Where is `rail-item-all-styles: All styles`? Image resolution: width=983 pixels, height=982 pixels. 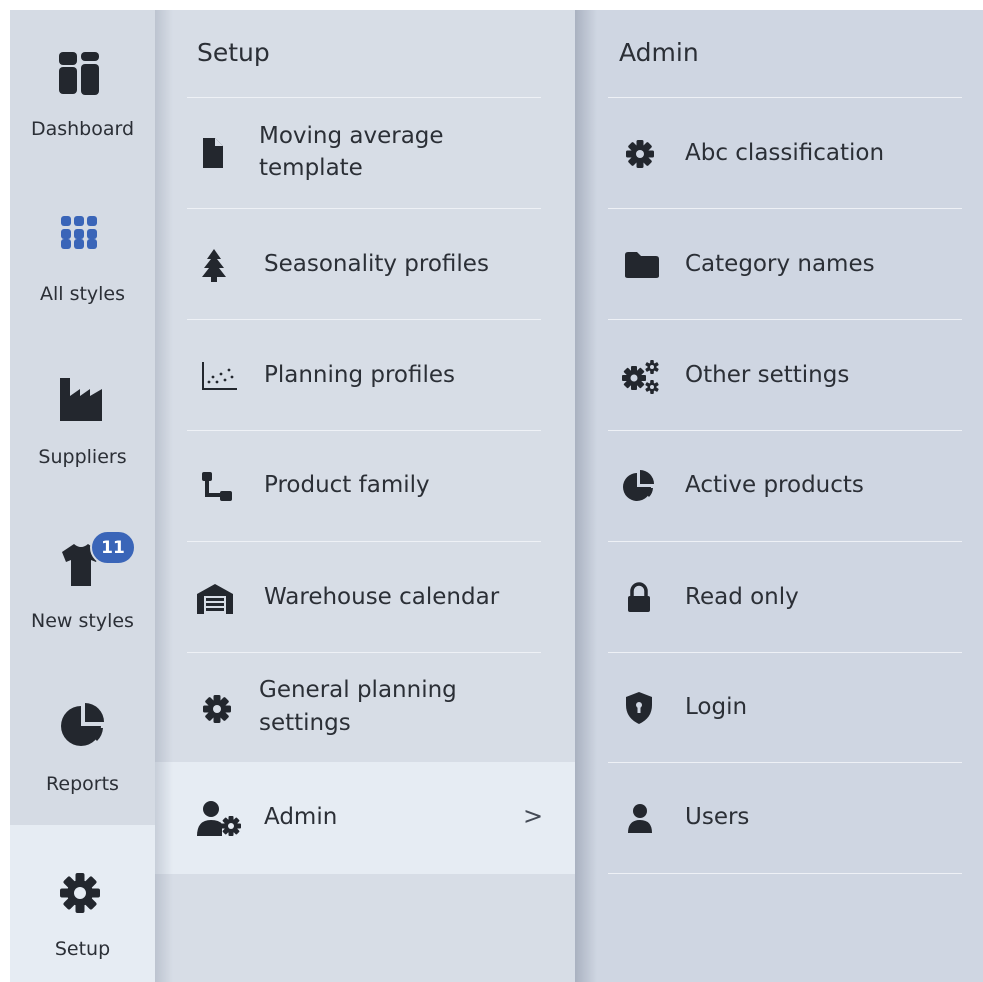 rail-item-all-styles: All styles is located at coordinates (82, 253).